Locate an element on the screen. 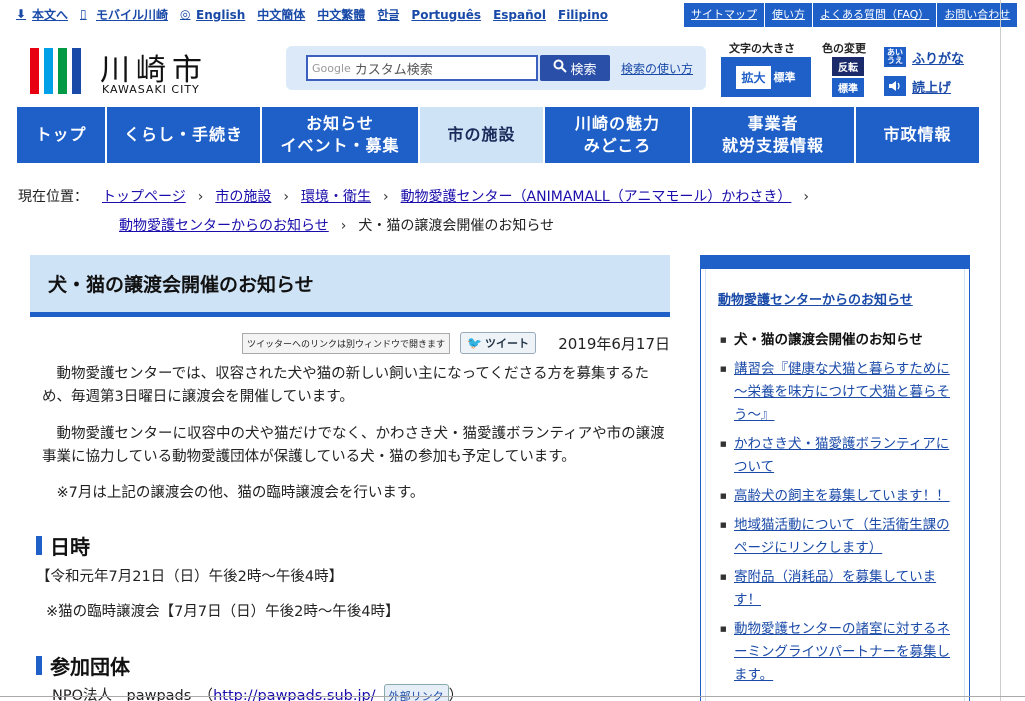 The width and height of the screenshot is (1025, 701). color-change-title: 色の変更 is located at coordinates (844, 48).